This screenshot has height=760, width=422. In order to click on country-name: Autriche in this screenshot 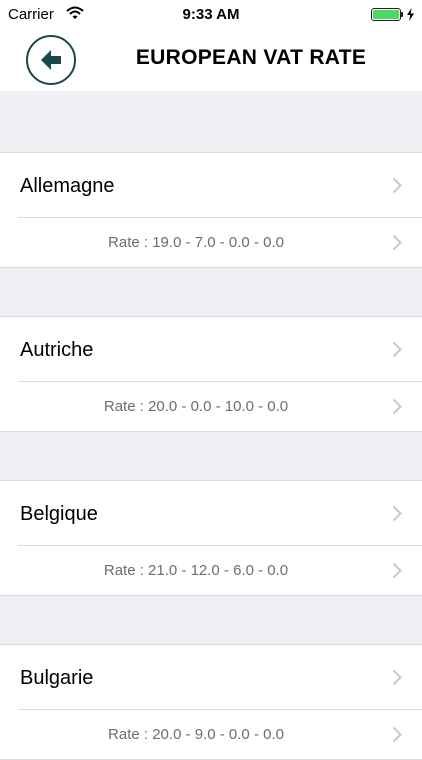, I will do `click(57, 350)`.